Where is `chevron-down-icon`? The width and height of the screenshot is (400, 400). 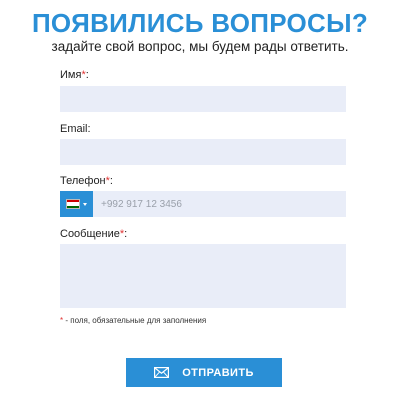
chevron-down-icon is located at coordinates (85, 204).